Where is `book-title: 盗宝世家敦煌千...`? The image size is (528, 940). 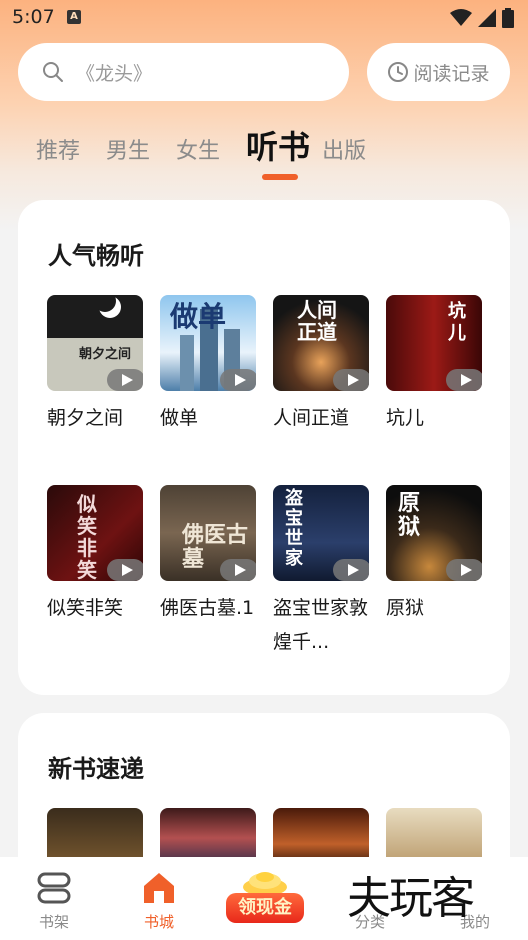
book-title: 盗宝世家敦煌千... is located at coordinates (321, 625).